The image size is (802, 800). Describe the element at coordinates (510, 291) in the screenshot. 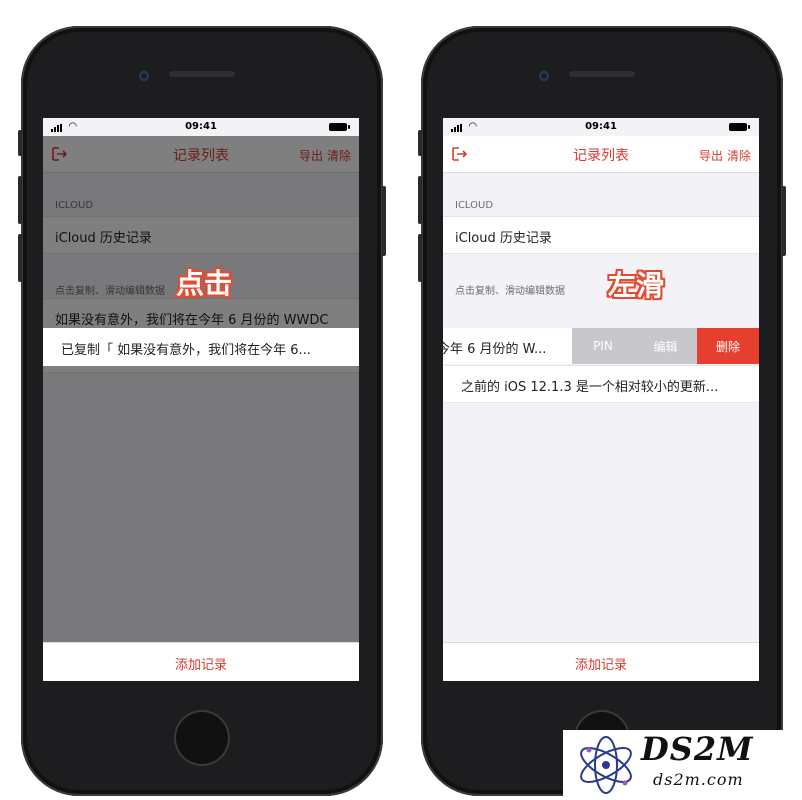

I see `records-section-header: 点击复制、滑动编辑数据` at that location.